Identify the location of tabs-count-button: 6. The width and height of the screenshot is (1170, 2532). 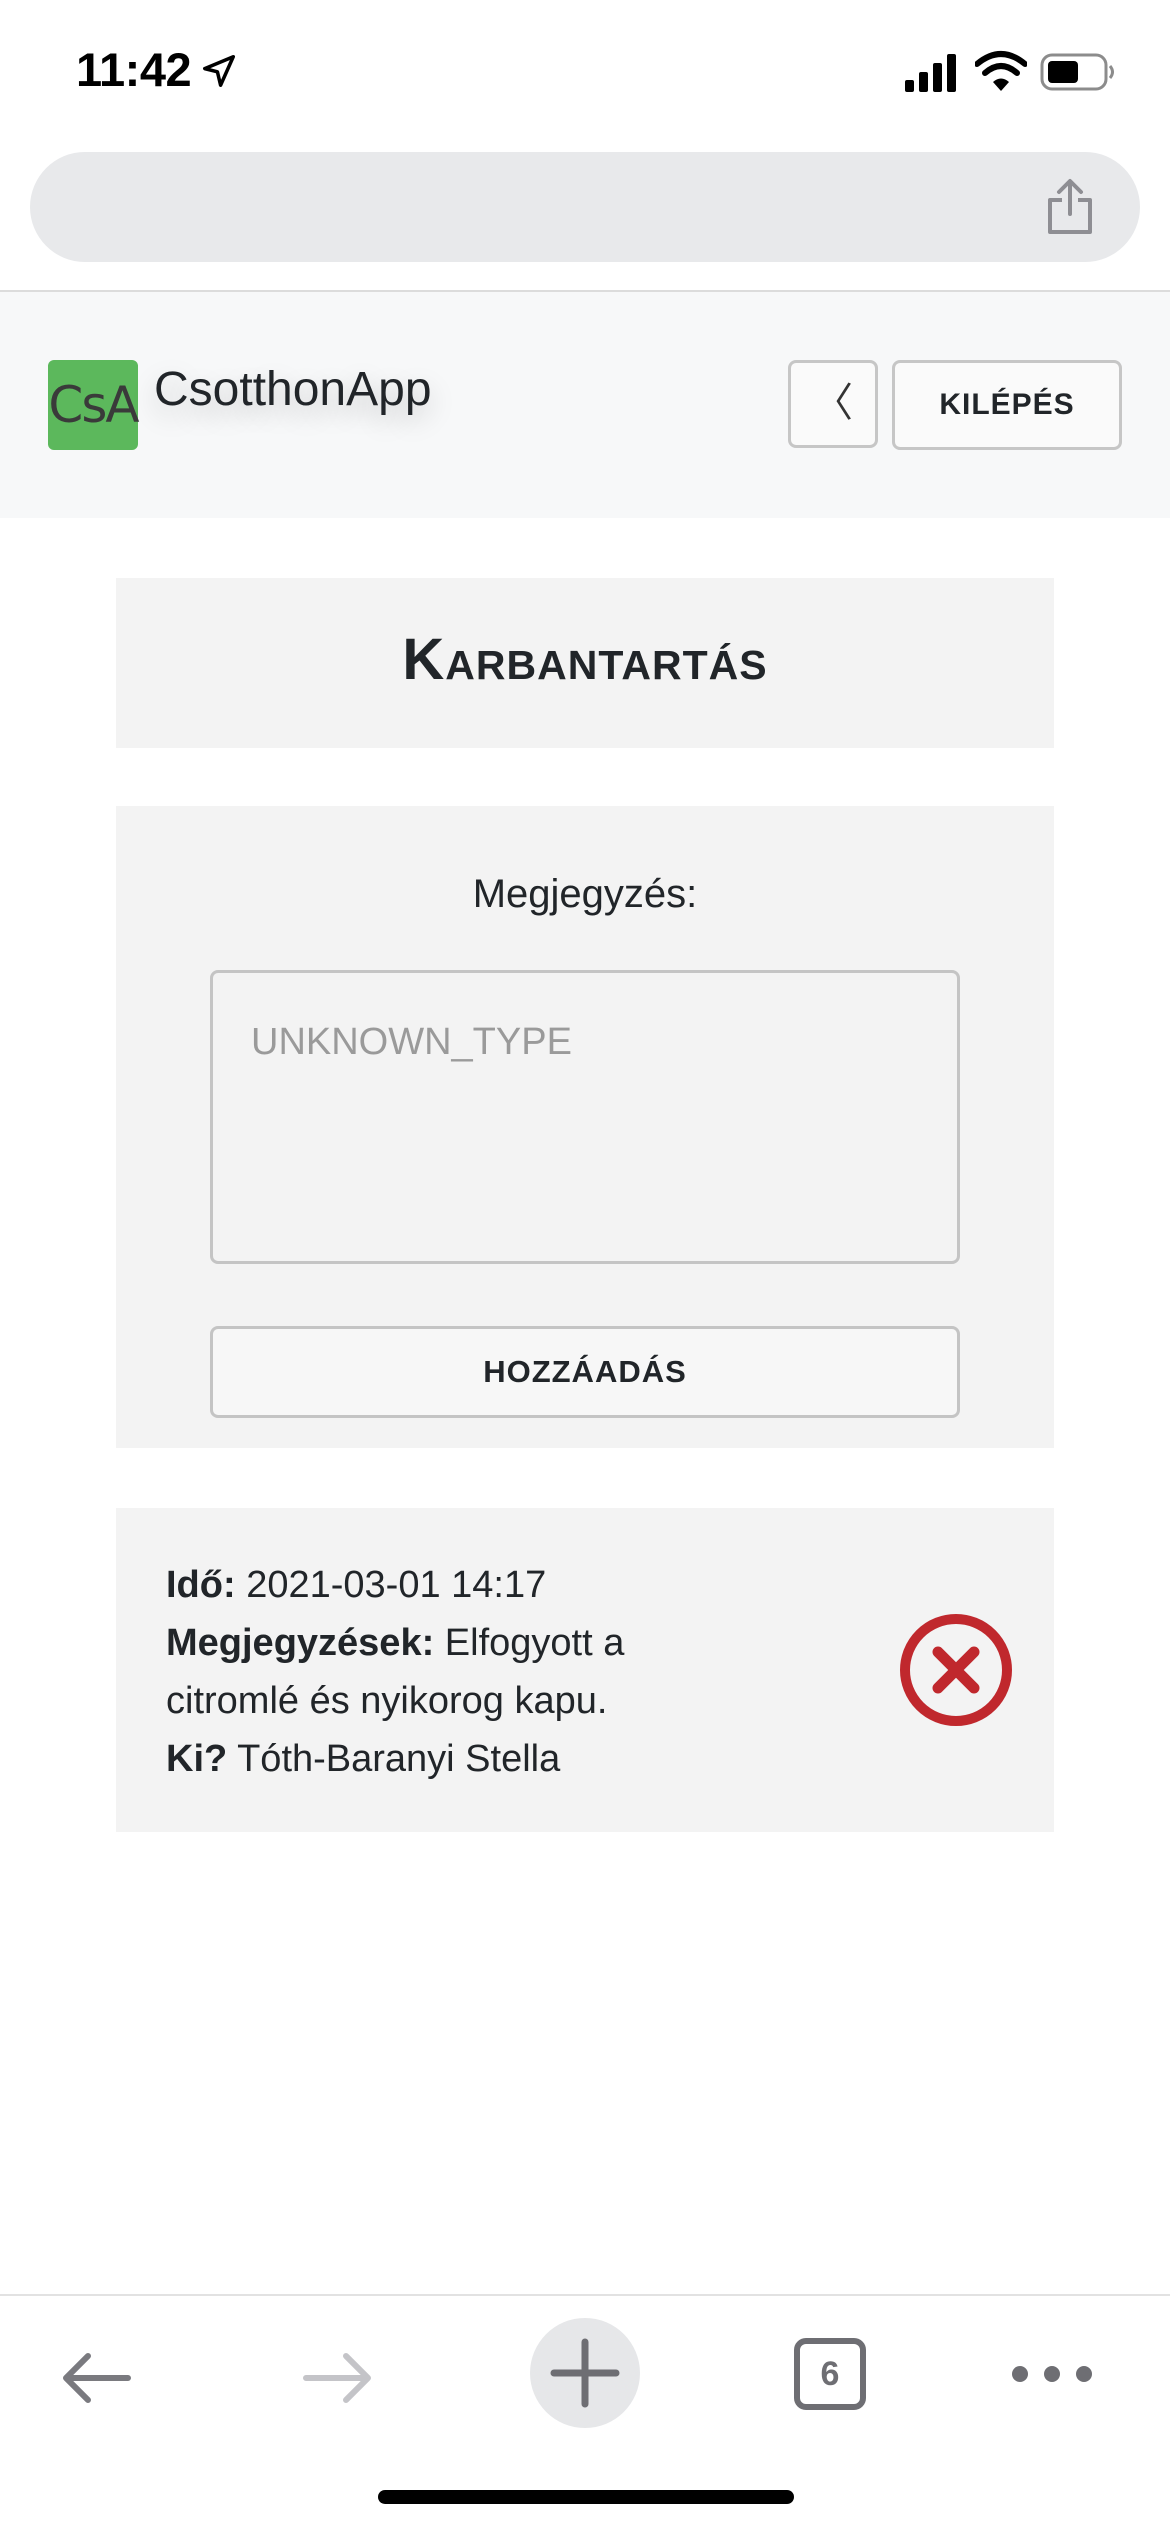
(830, 2374).